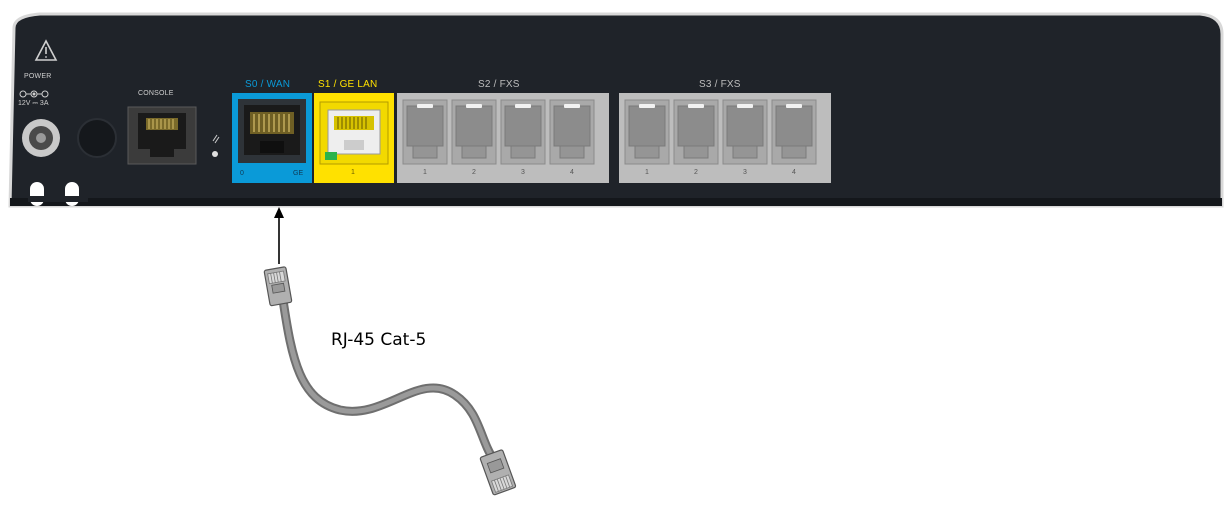 The image size is (1229, 511). Describe the element at coordinates (331, 156) in the screenshot. I see `link-led` at that location.